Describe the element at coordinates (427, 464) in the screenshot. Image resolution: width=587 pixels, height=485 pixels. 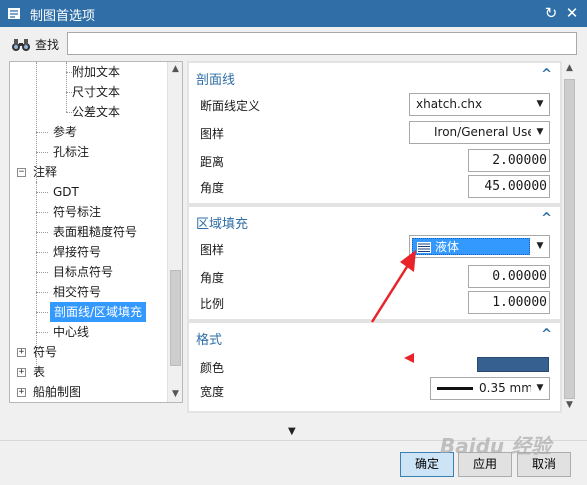
I see `ok-button: 确定` at that location.